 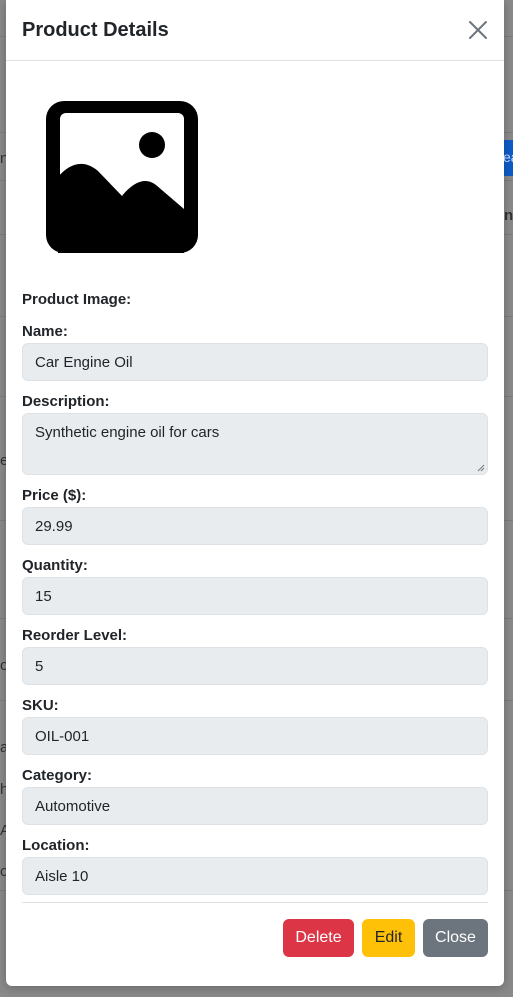 I want to click on reorder-level-value: 5, so click(x=39, y=666).